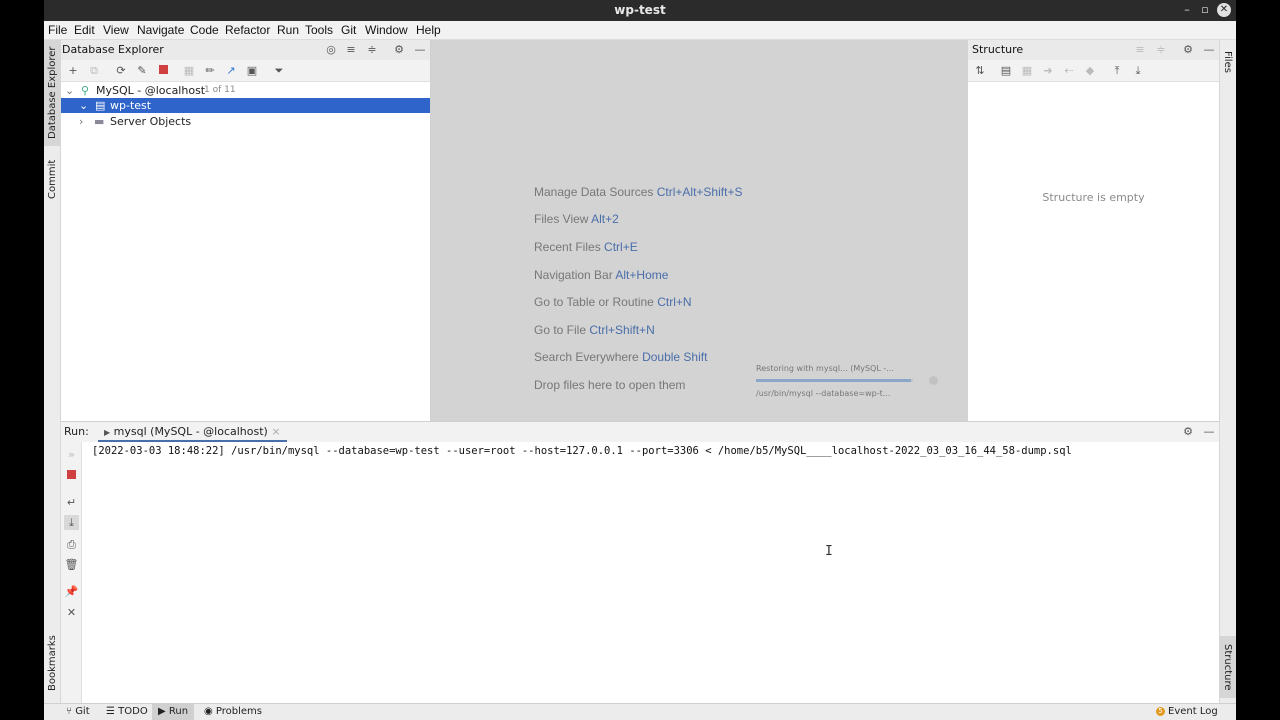 The image size is (1280, 720). I want to click on cancel-process-icon, so click(933, 380).